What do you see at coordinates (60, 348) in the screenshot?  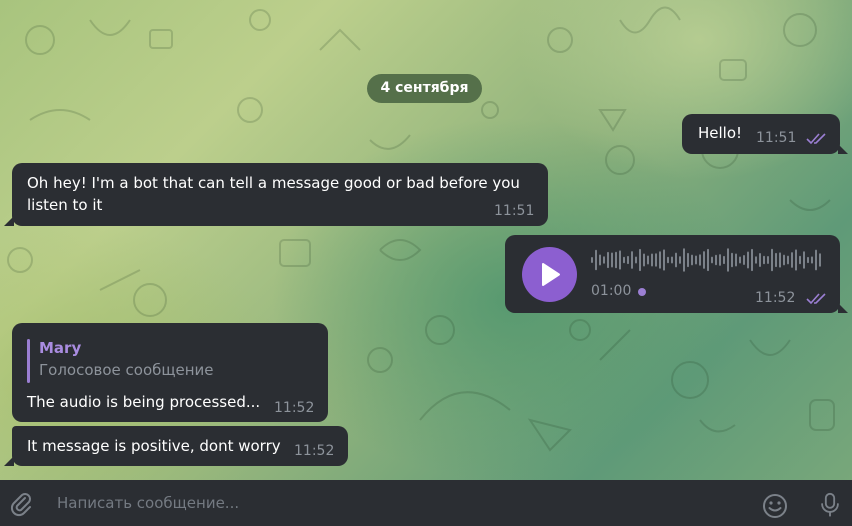 I see `reply-author-name: Mary` at bounding box center [60, 348].